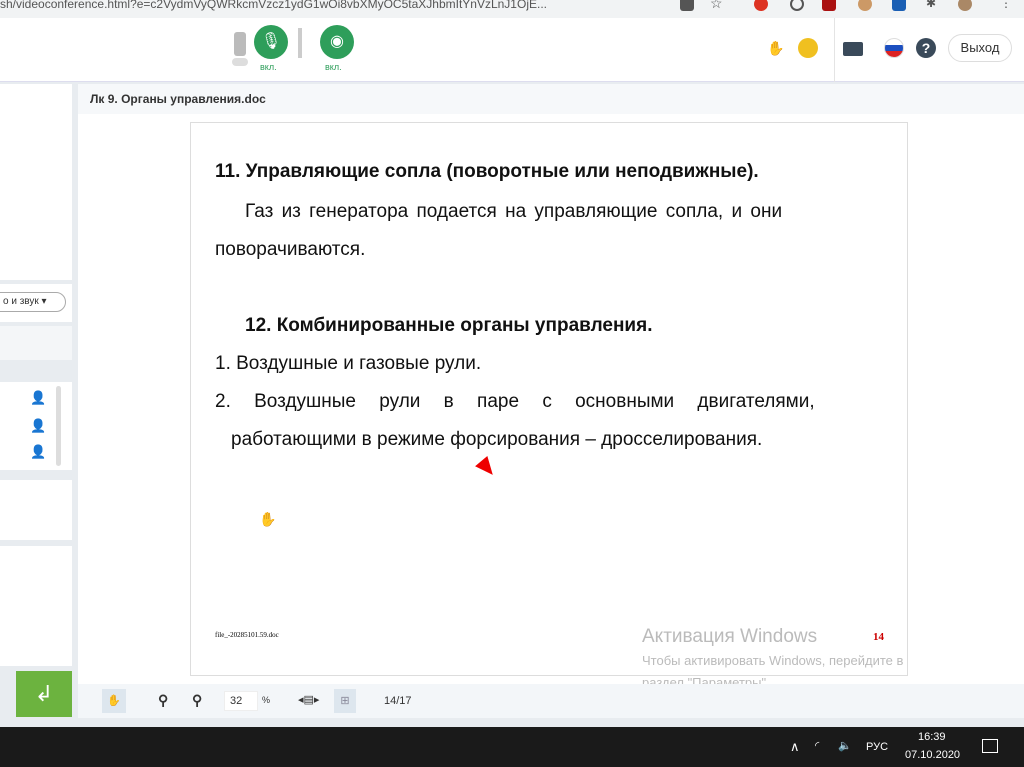  I want to click on zoom-input: 32, so click(241, 701).